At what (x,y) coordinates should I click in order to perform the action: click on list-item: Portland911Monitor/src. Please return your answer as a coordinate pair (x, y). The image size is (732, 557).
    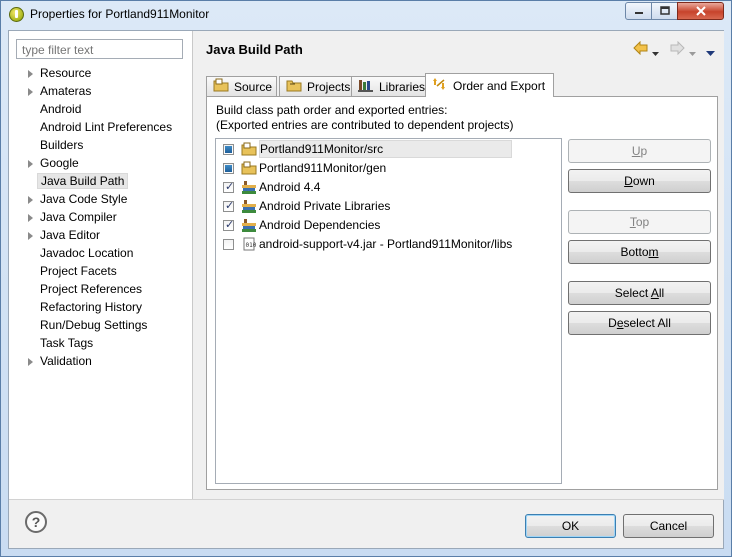
    Looking at the image, I should click on (388, 149).